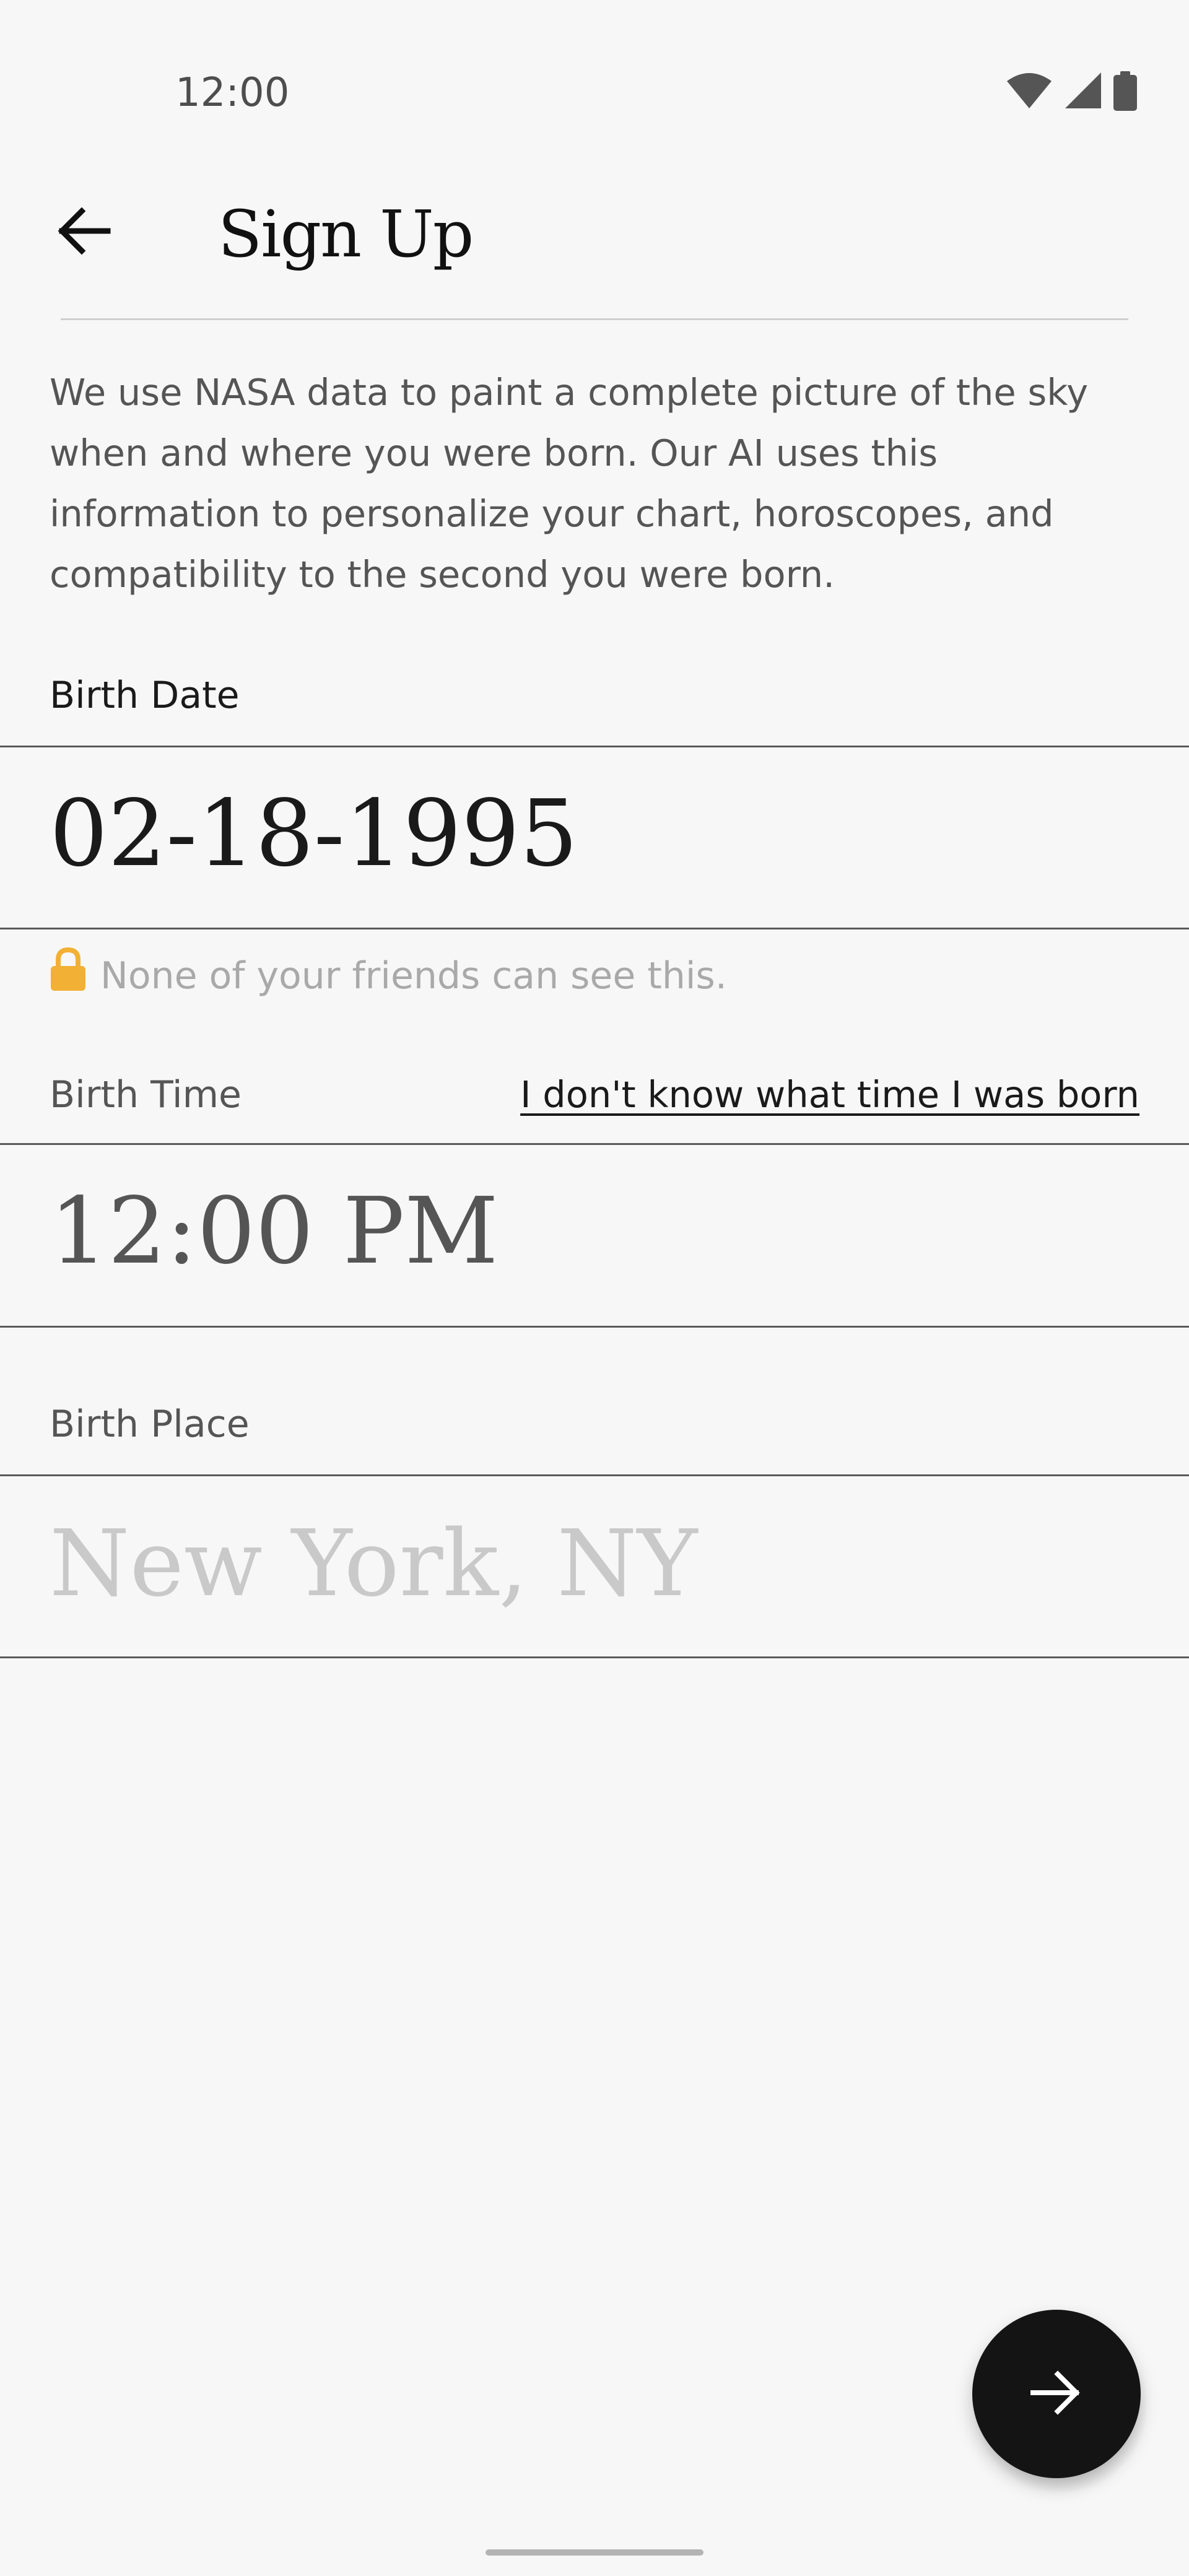 The height and width of the screenshot is (2576, 1189). Describe the element at coordinates (150, 1424) in the screenshot. I see `birth-place-label: Birth Place` at that location.